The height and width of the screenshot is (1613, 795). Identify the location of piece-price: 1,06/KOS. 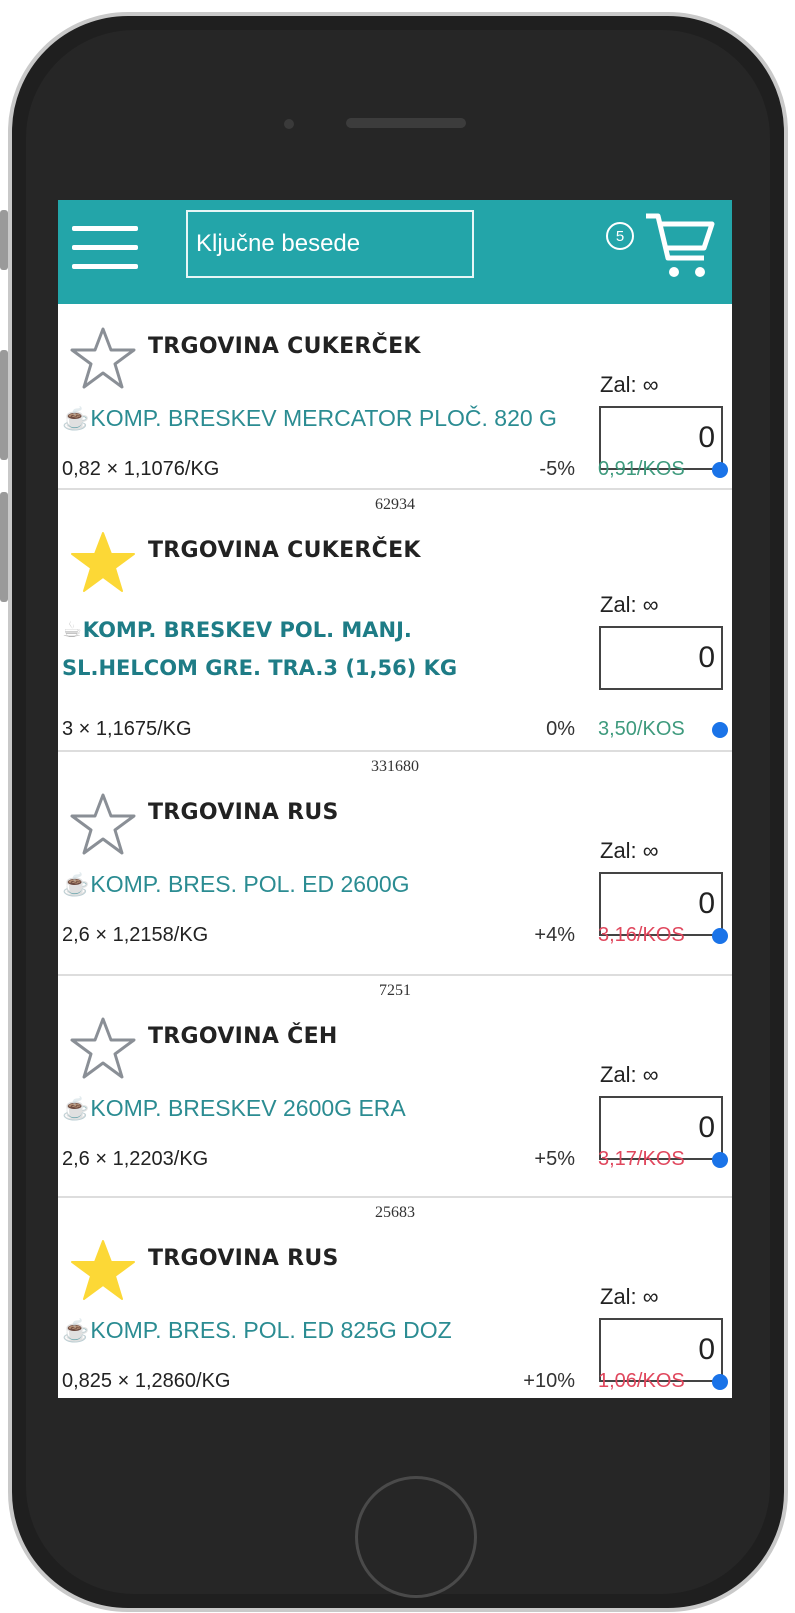
(641, 1381).